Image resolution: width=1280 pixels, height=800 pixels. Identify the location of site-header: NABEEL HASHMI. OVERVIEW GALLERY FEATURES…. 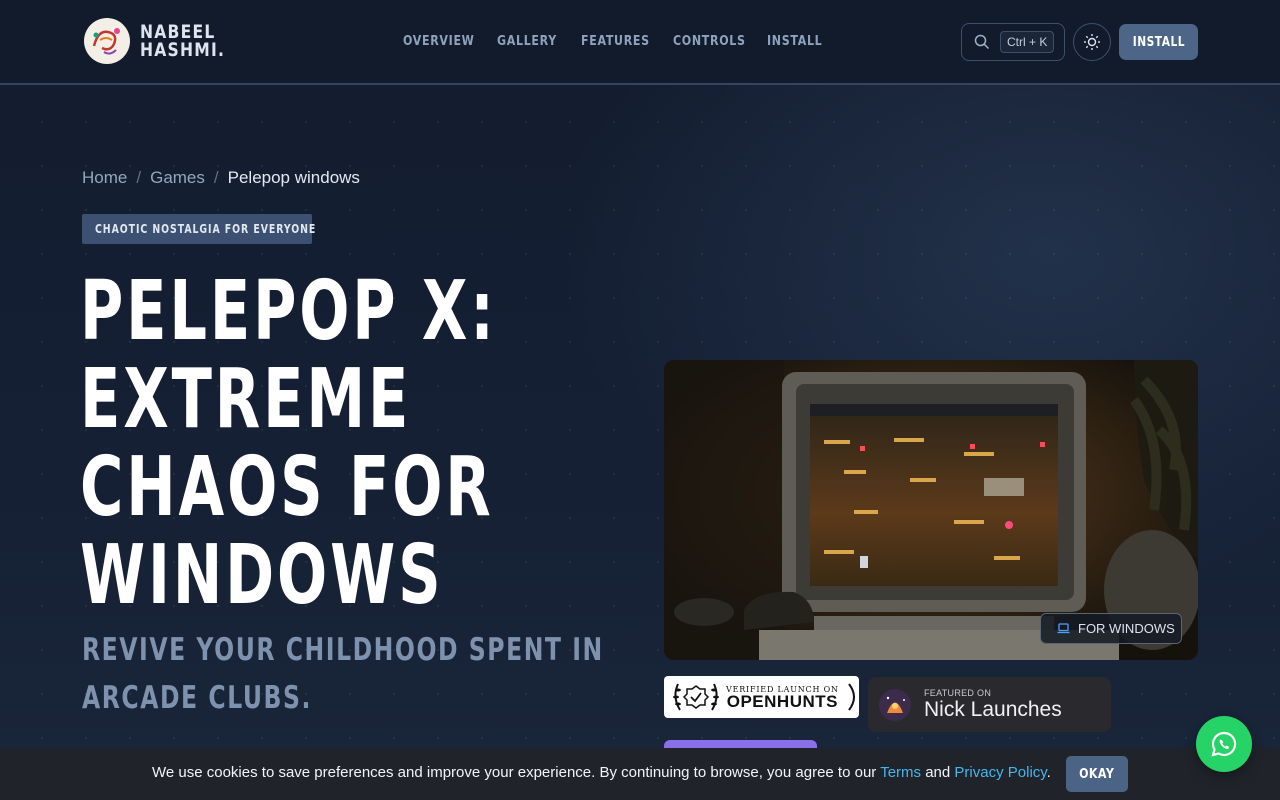
(640, 42).